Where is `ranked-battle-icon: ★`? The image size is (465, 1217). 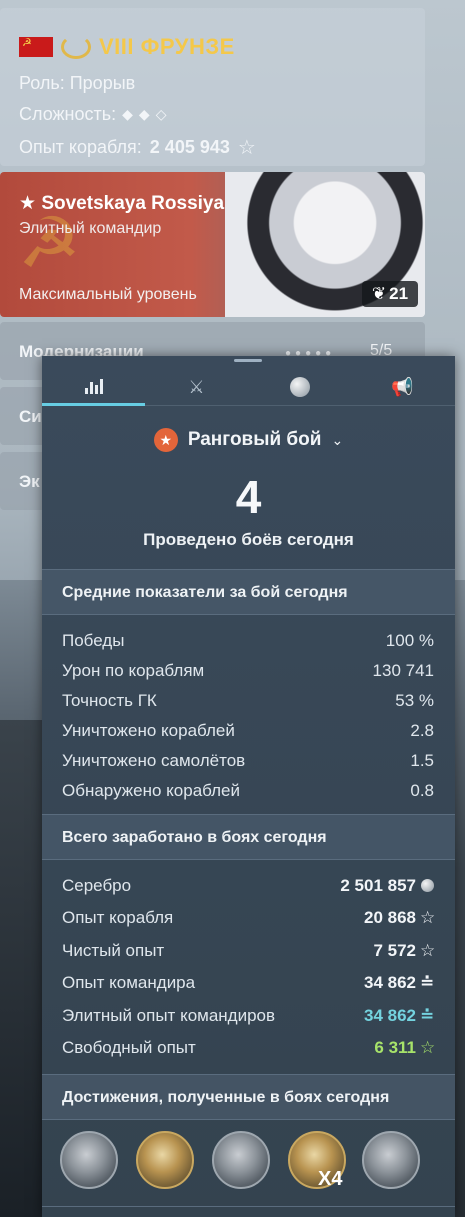
ranked-battle-icon: ★ is located at coordinates (165, 440).